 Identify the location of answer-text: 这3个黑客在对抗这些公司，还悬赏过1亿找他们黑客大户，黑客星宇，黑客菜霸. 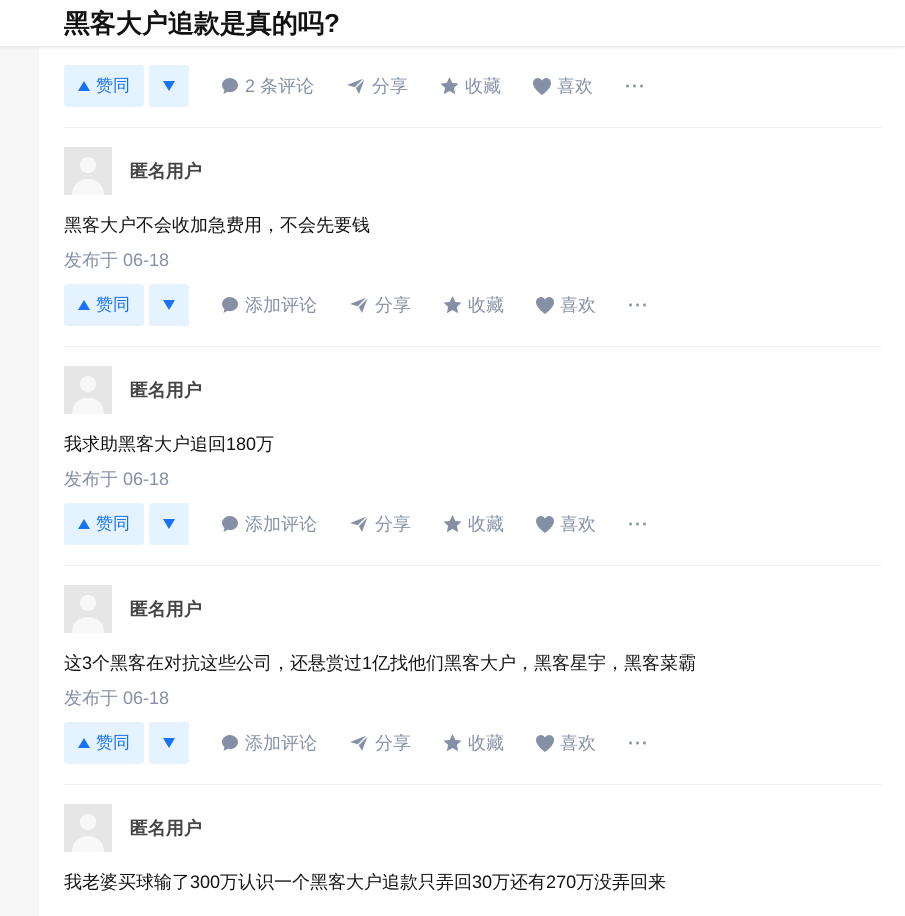
(381, 663).